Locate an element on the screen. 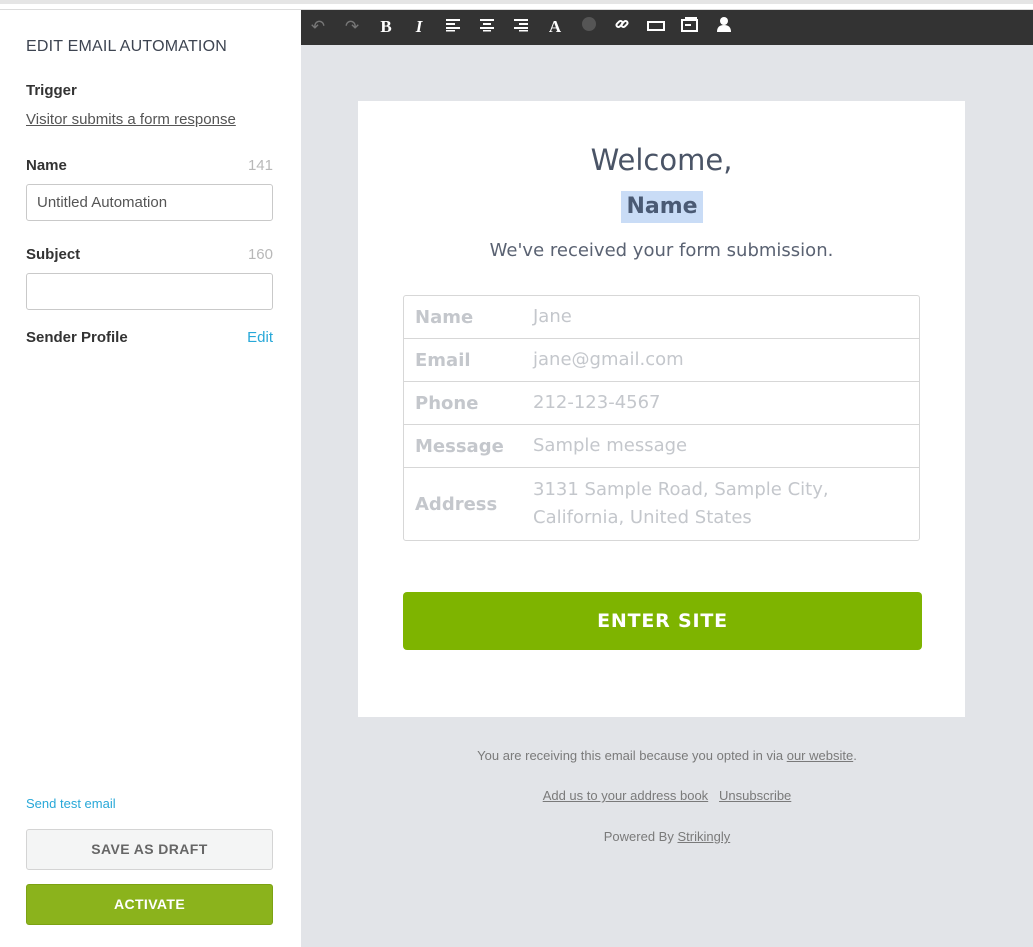  field-value: jane@gmail.com is located at coordinates (608, 359).